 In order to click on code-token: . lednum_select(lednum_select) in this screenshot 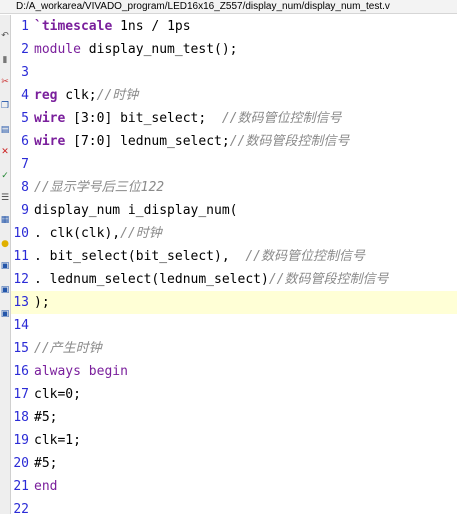, I will do `click(151, 279)`.